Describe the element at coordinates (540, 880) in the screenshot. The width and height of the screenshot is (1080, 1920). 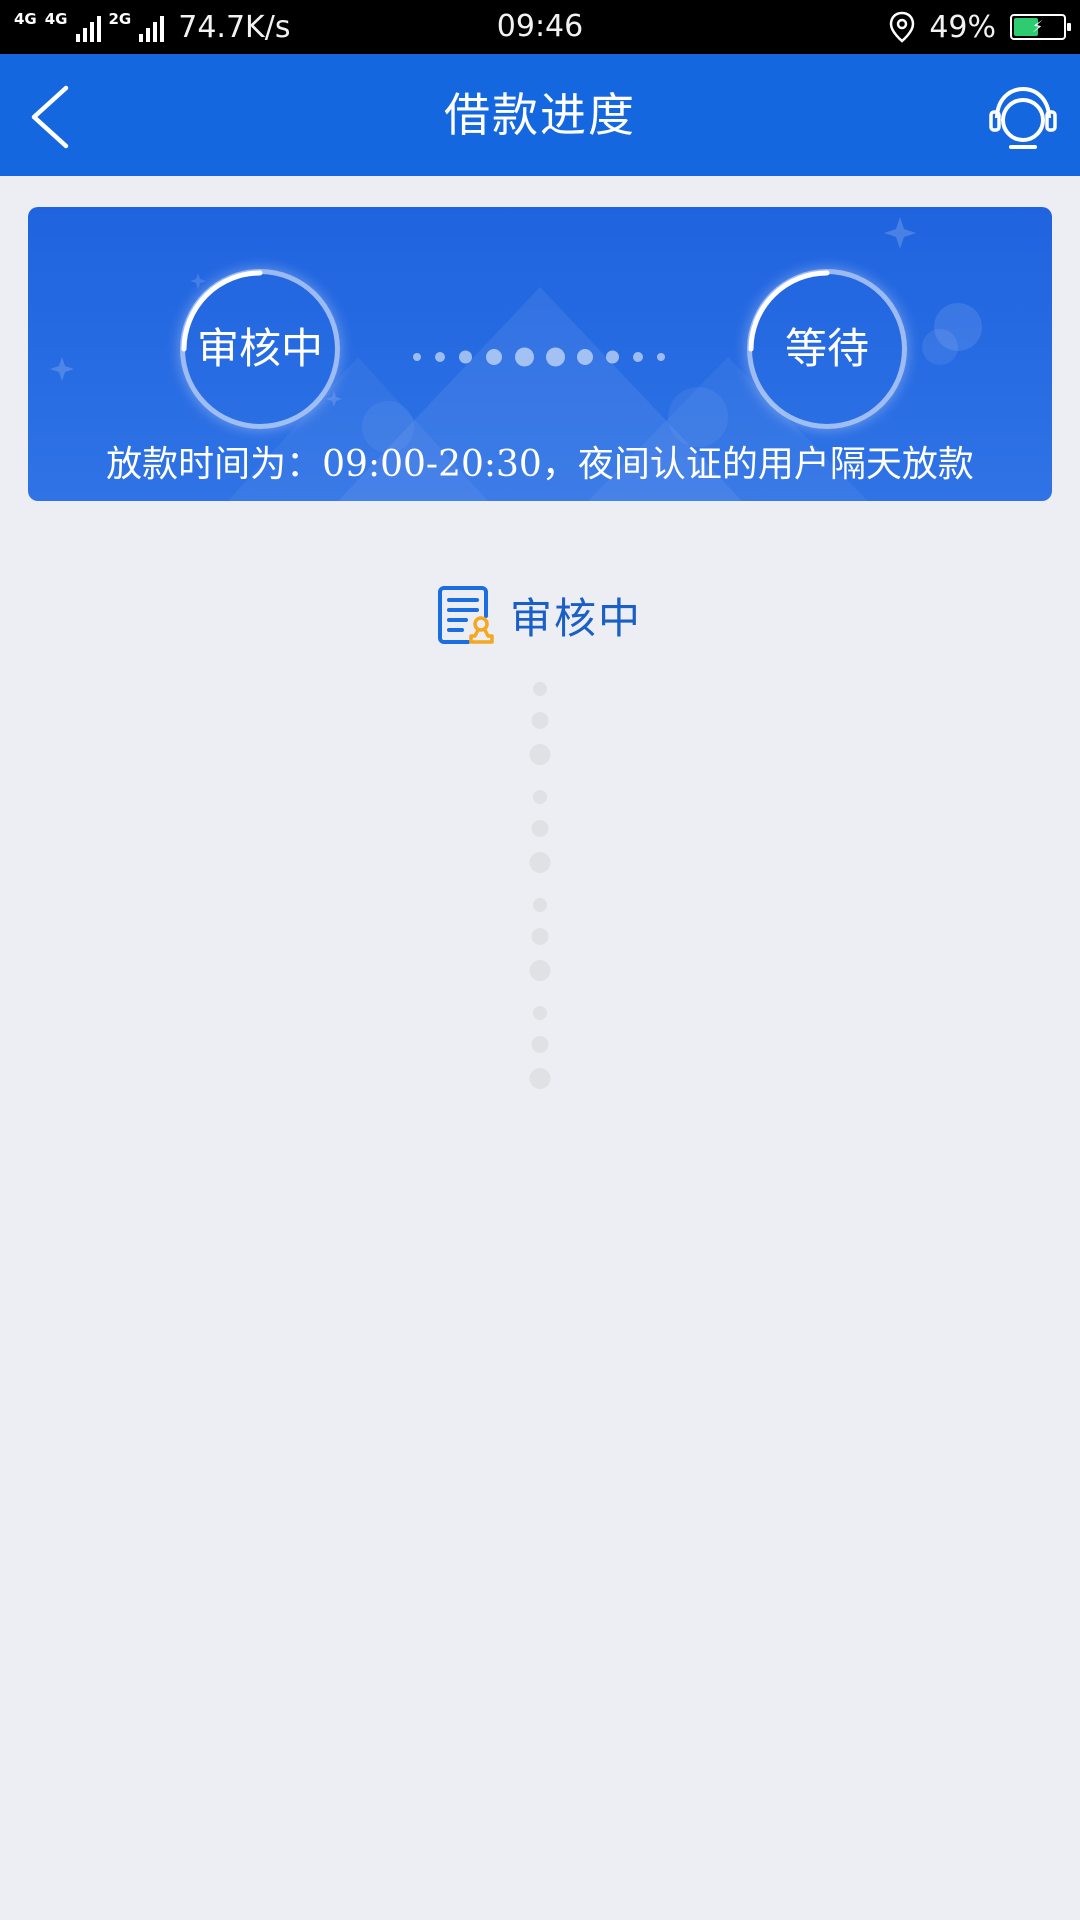
I see `progress-timeline-dots` at that location.